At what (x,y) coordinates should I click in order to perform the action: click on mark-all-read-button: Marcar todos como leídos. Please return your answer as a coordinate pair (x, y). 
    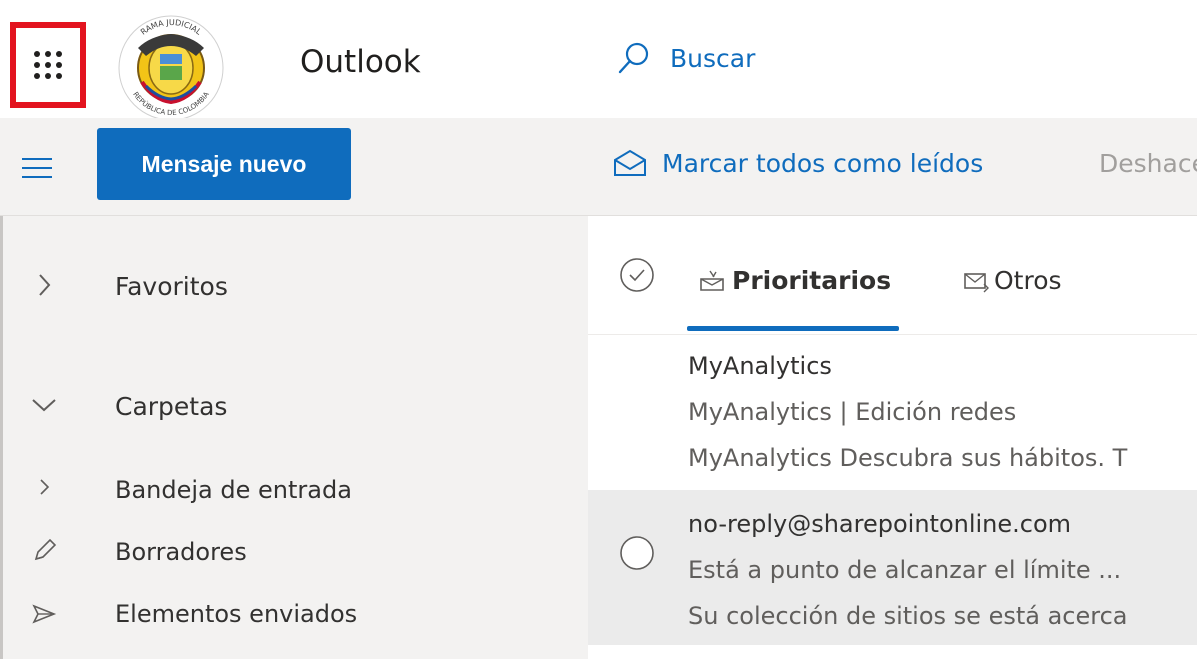
    Looking at the image, I should click on (797, 163).